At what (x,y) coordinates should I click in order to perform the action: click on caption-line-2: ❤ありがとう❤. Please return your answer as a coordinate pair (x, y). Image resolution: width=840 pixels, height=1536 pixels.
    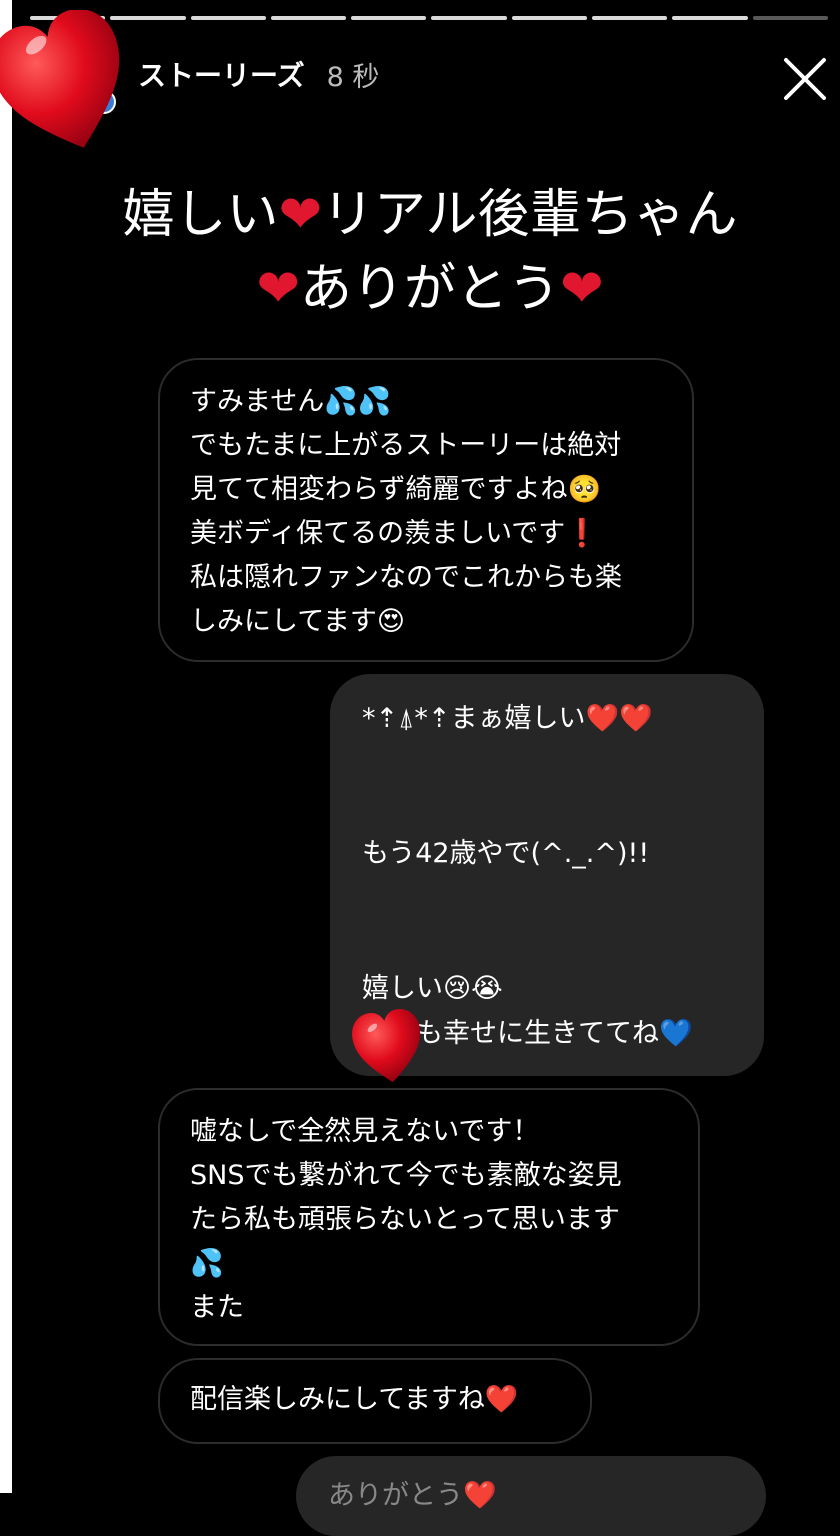
    Looking at the image, I should click on (430, 289).